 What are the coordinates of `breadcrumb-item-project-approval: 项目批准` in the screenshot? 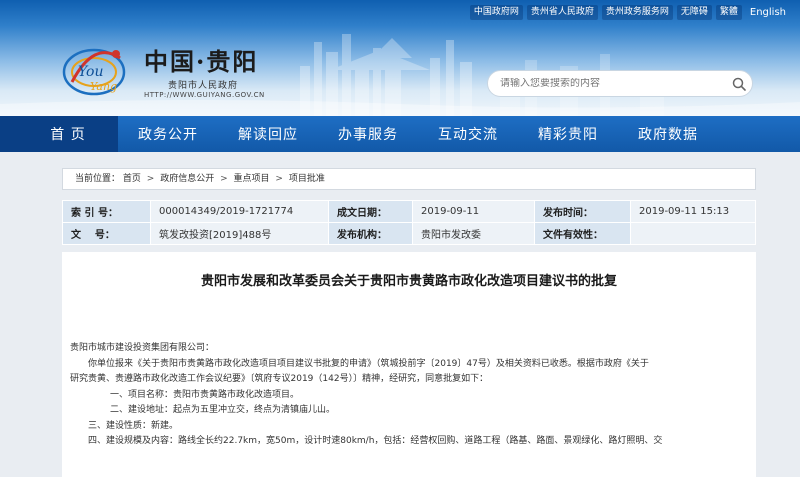 It's located at (307, 179).